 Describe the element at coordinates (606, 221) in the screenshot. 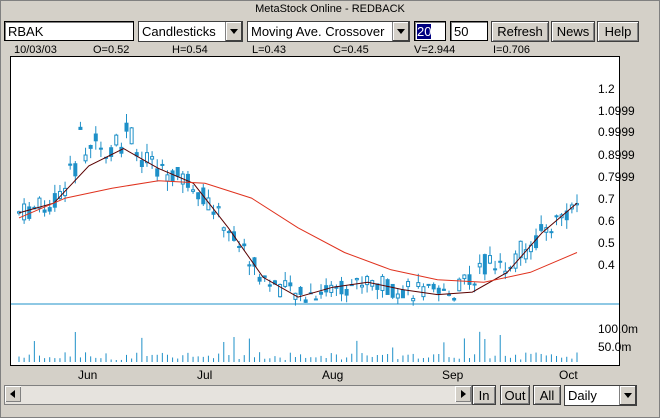

I see `y-tick: 0.6` at that location.